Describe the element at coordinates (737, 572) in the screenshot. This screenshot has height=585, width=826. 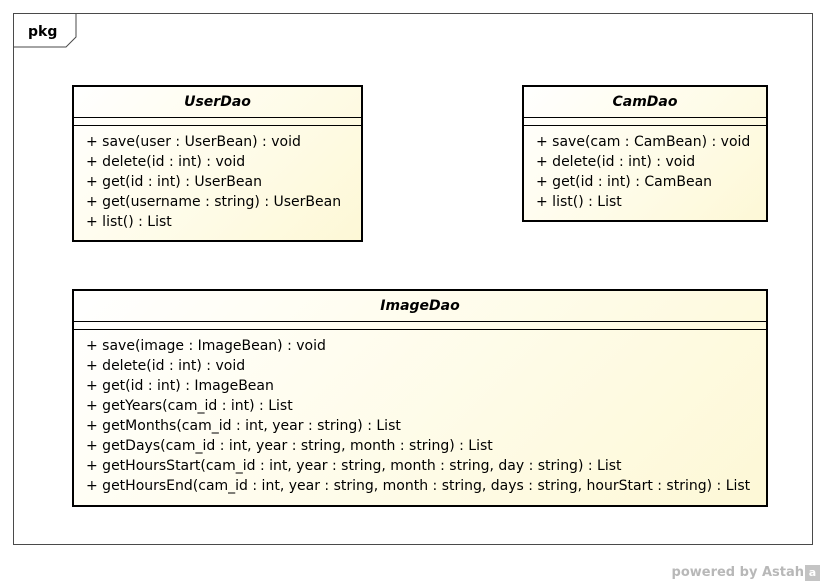
I see `astah-watermark: powered by Astah` at that location.